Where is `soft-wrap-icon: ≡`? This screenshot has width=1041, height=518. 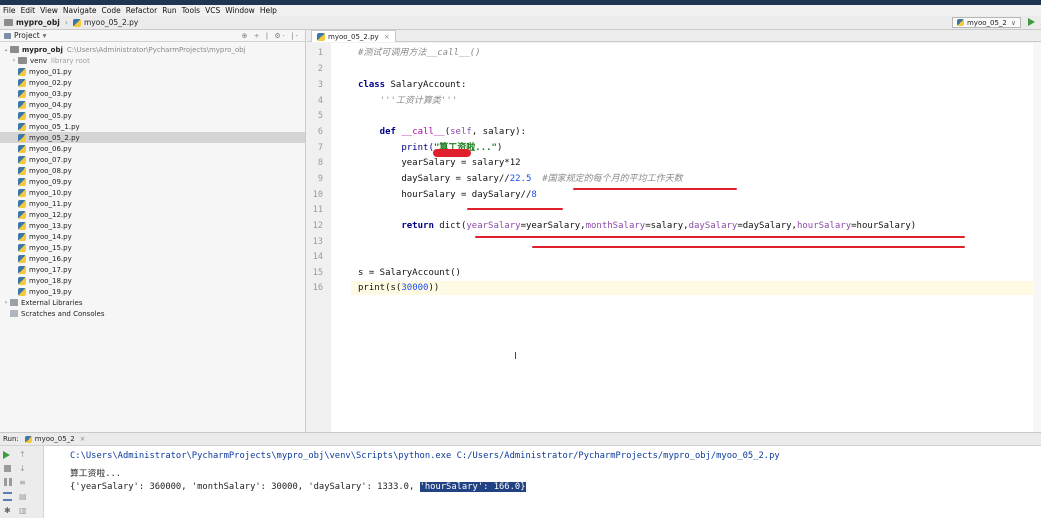 soft-wrap-icon: ≡ is located at coordinates (24, 482).